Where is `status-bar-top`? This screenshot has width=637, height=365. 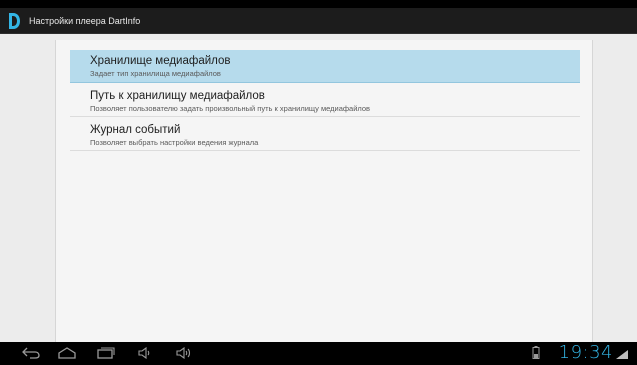
status-bar-top is located at coordinates (318, 4).